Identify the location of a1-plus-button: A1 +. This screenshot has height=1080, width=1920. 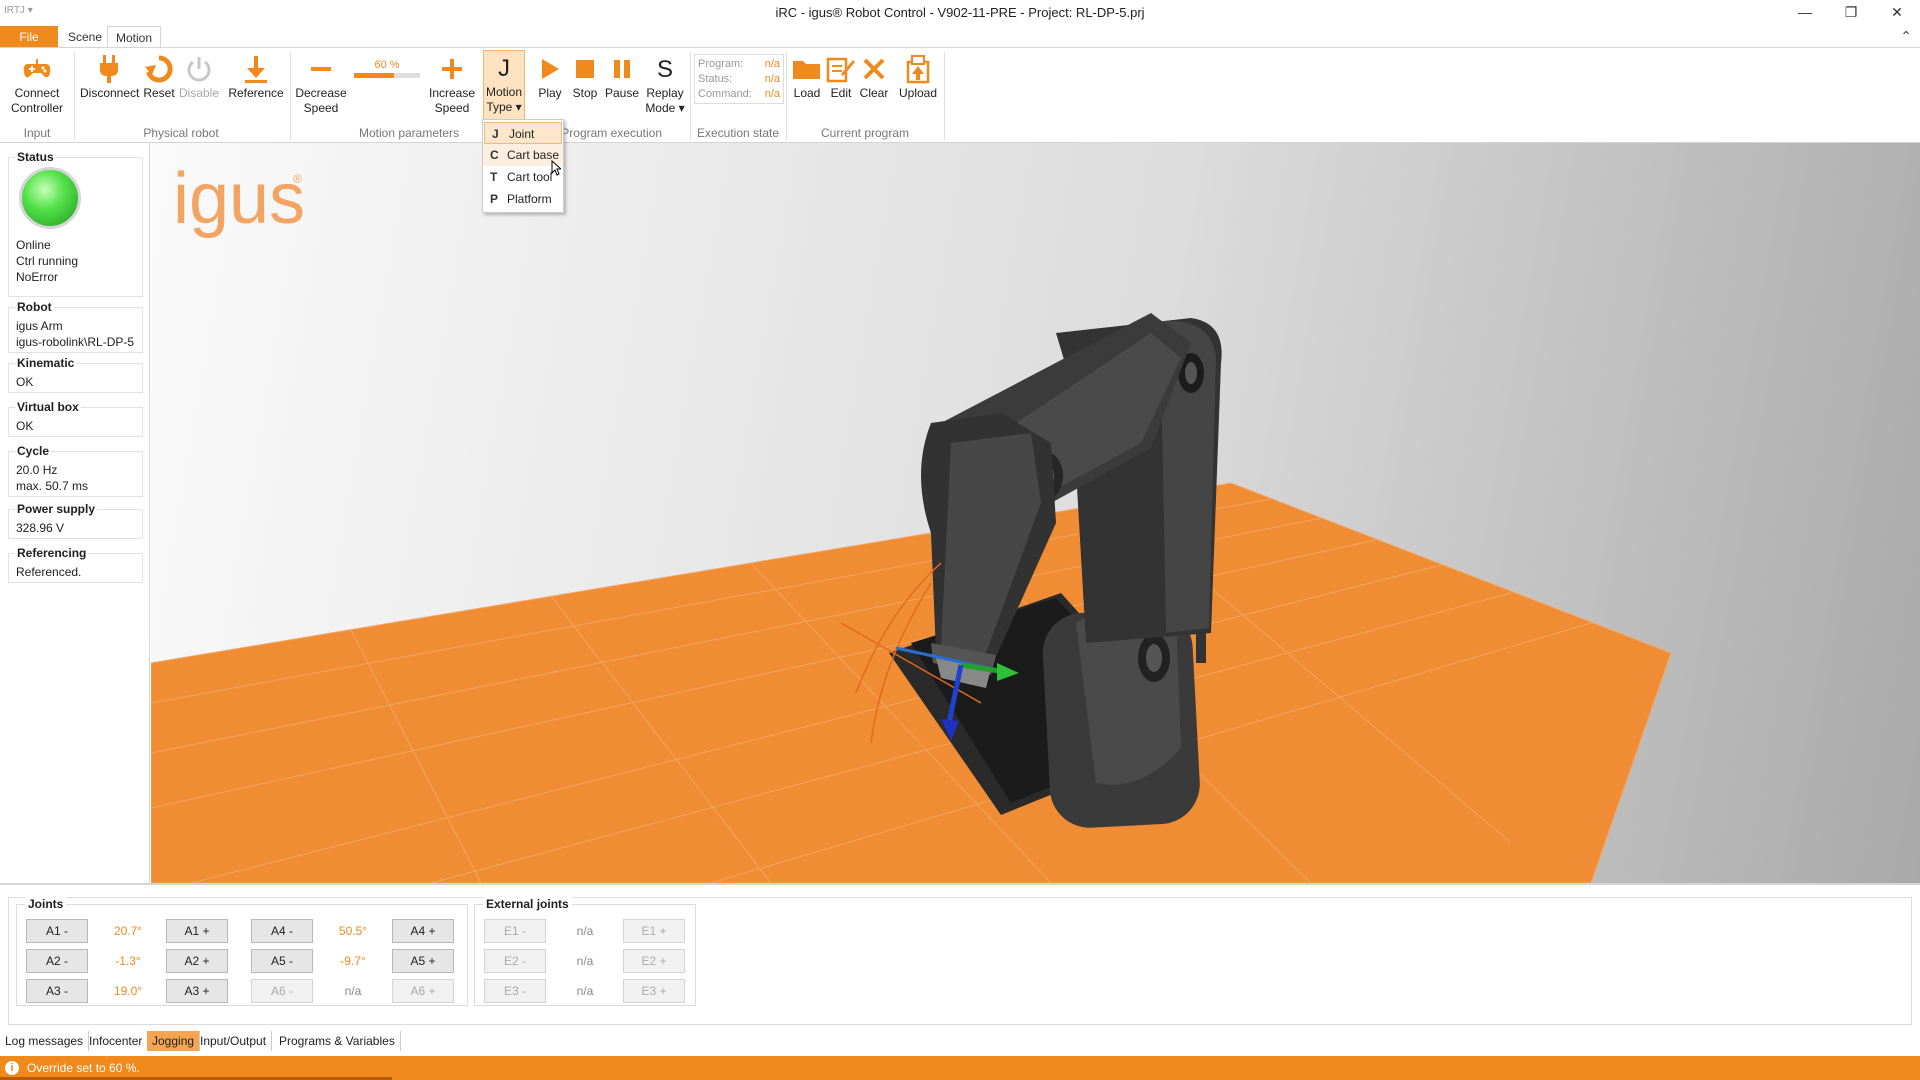
(197, 931).